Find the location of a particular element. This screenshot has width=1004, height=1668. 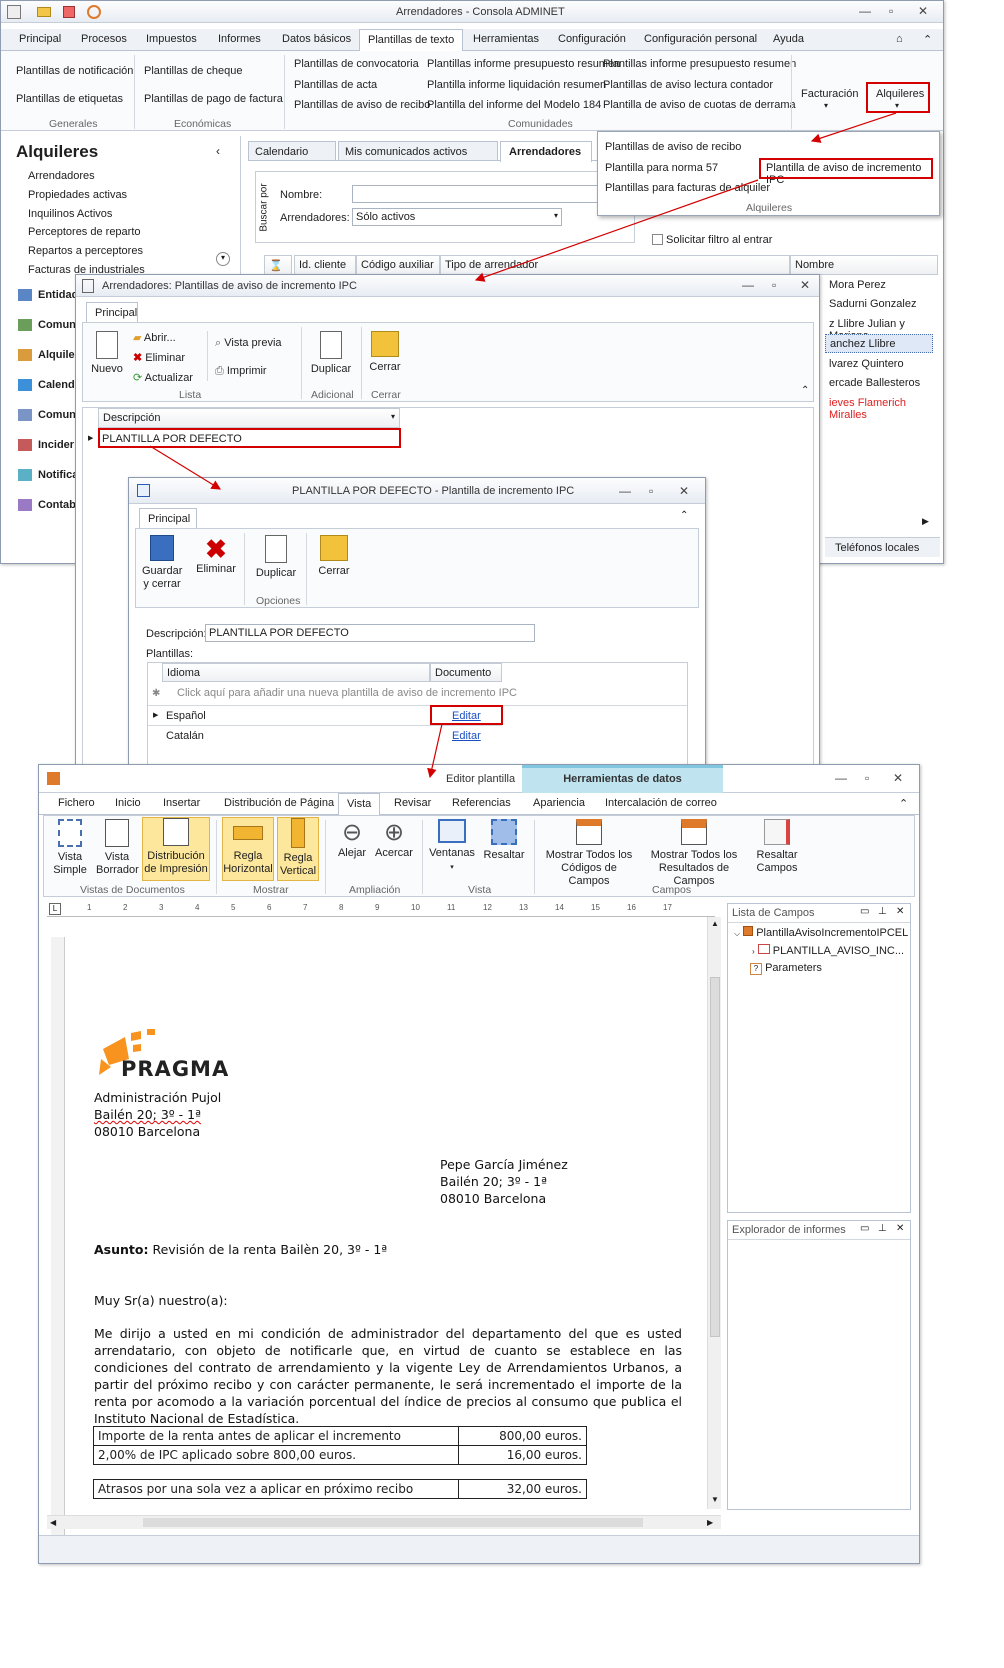

grid-col-documento: Documento is located at coordinates (466, 672).